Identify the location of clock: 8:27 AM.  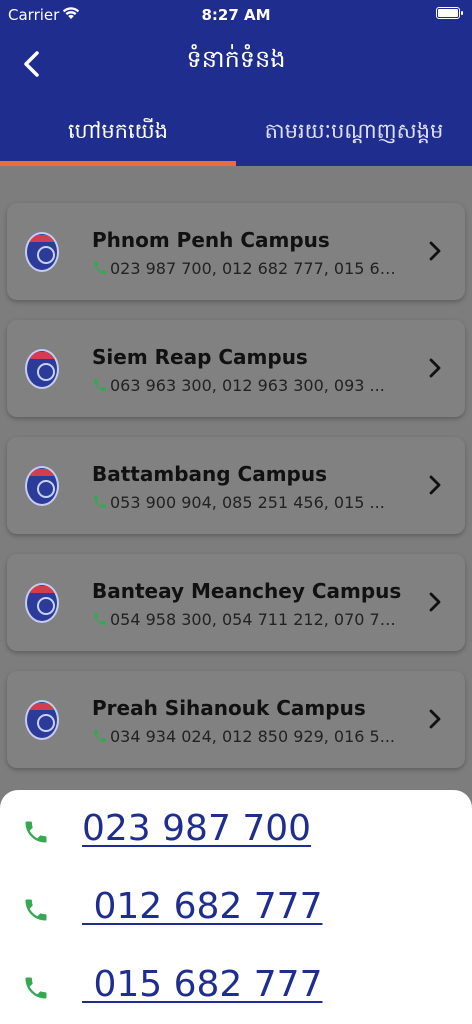
(236, 15).